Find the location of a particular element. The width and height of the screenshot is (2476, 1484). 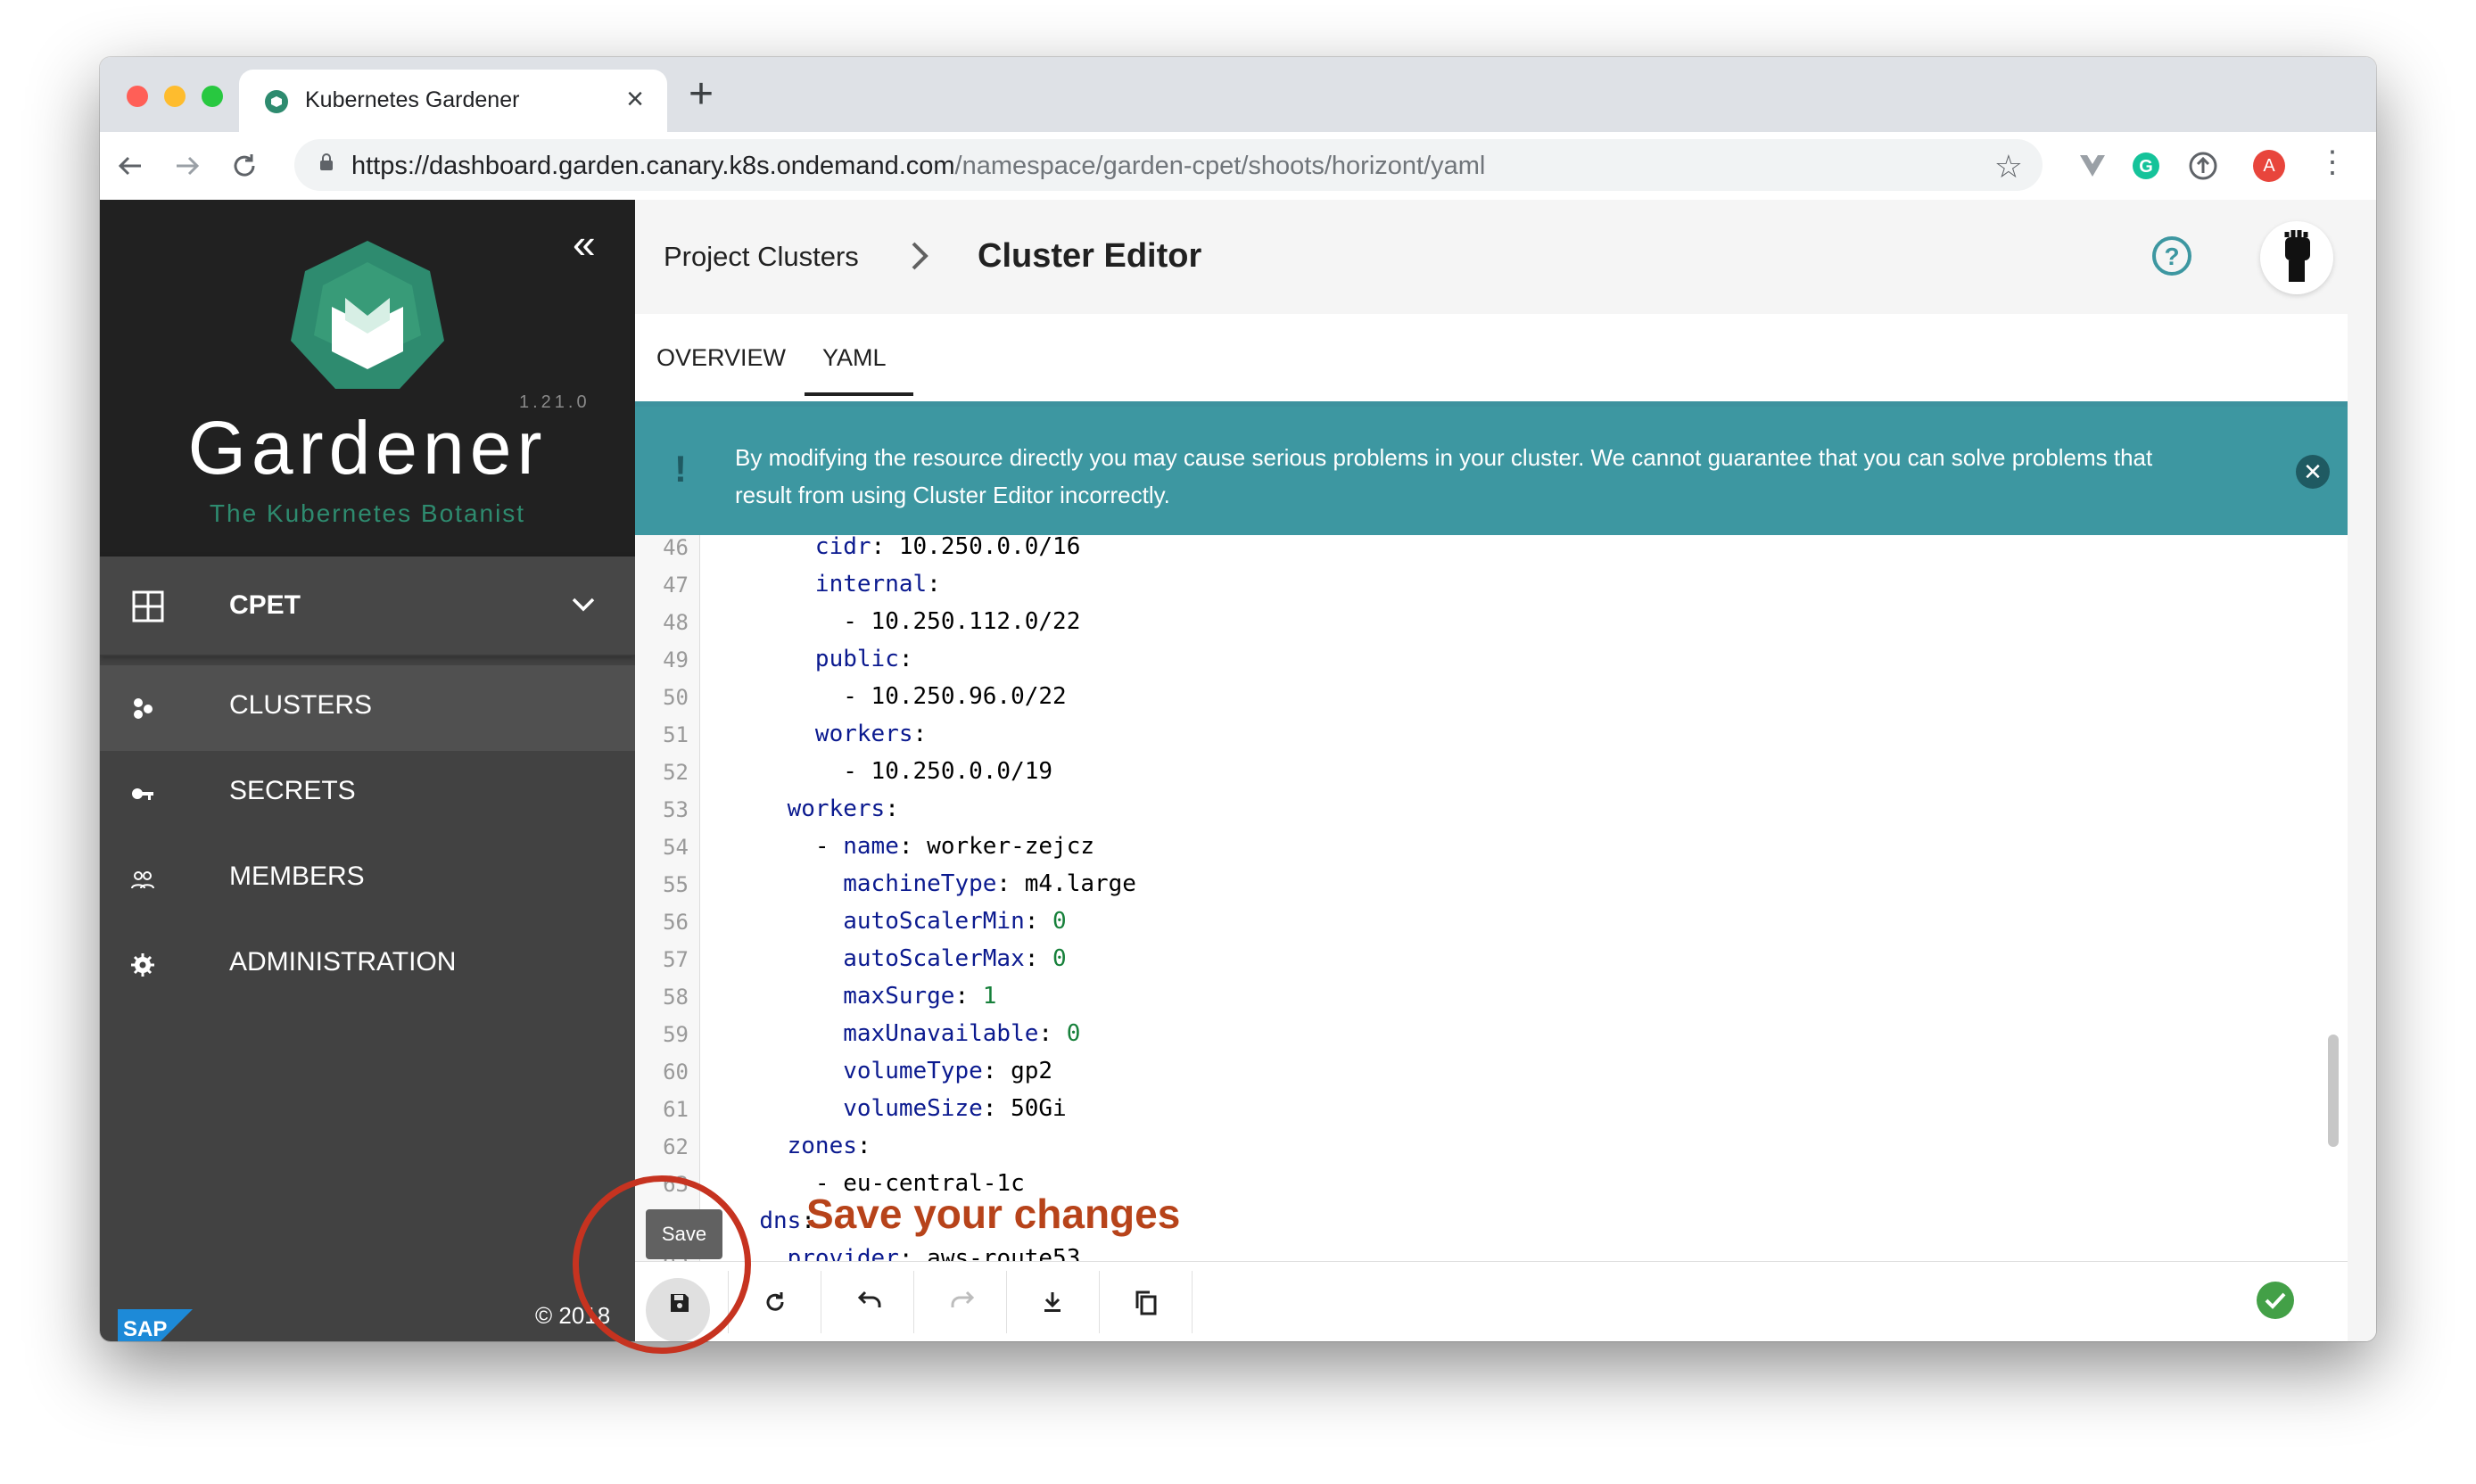

profile-avatar: A is located at coordinates (2269, 166).